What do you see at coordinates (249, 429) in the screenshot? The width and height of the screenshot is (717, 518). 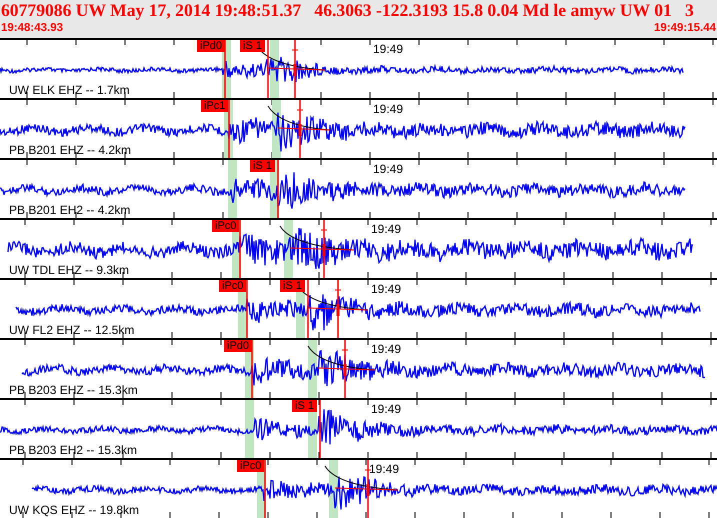 I see `pick-window-band` at bounding box center [249, 429].